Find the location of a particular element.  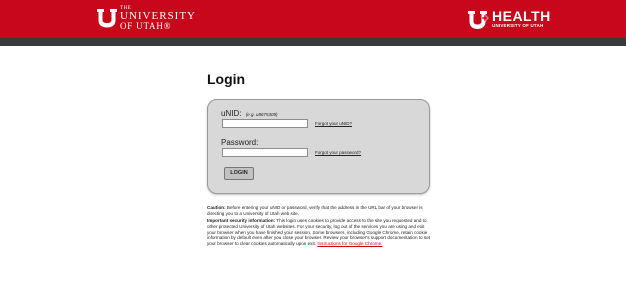

caution-label: Caution: is located at coordinates (216, 207).